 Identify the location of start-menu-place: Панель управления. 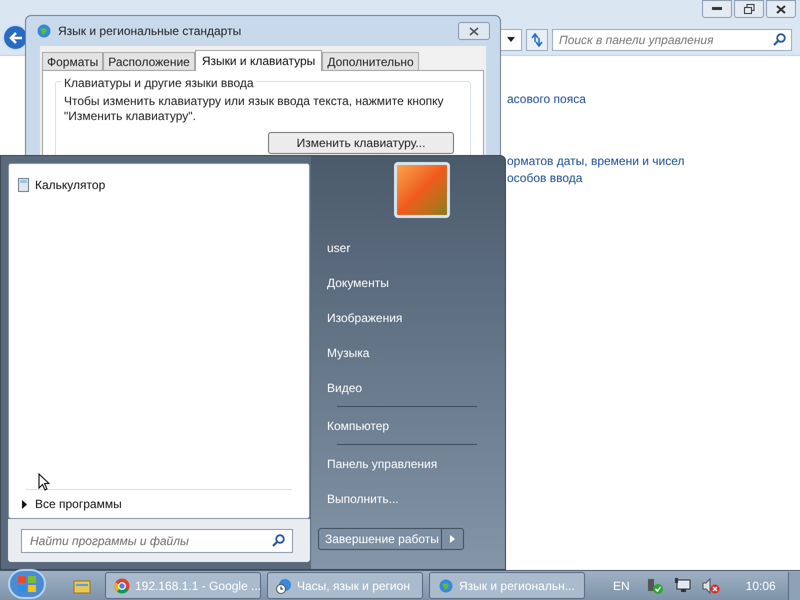
(411, 463).